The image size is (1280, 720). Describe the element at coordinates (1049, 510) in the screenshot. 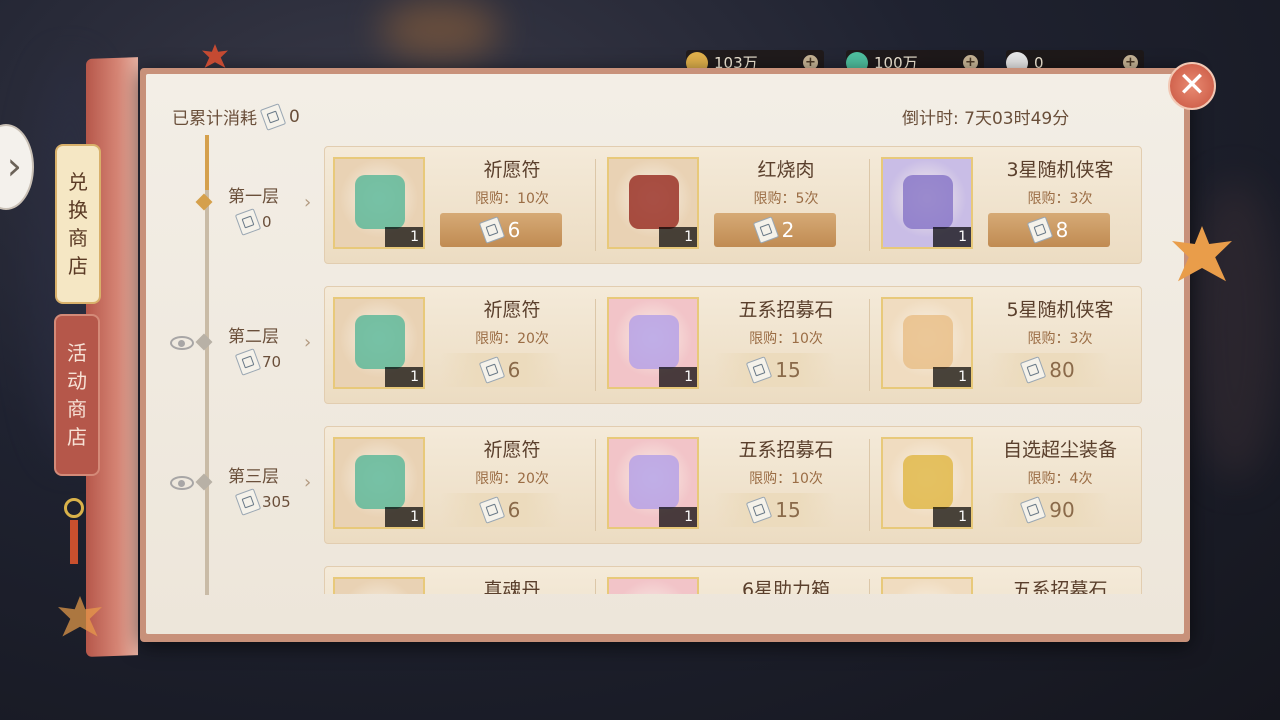

I see `buy-button: 90` at that location.